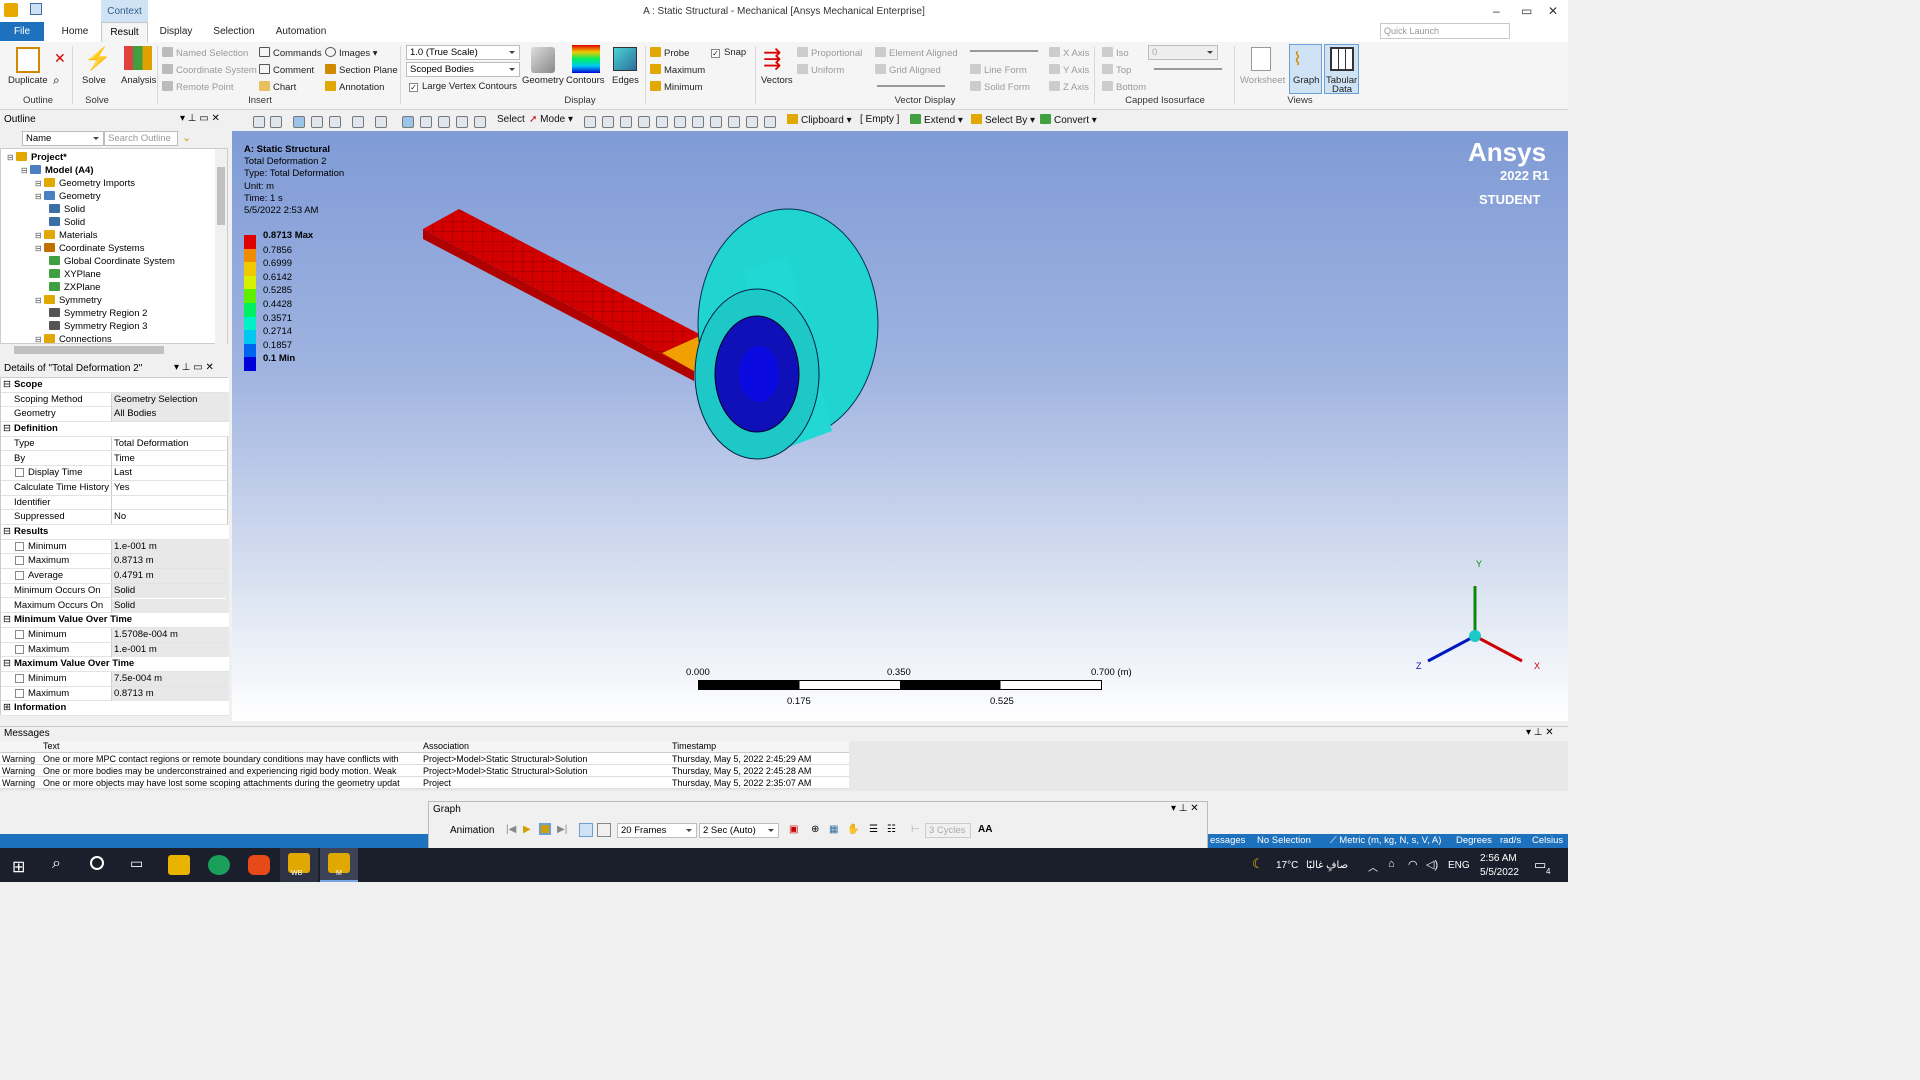 The width and height of the screenshot is (1920, 1080). Describe the element at coordinates (85, 183) in the screenshot. I see `outline-tree-item: ⊟ Geometry Imports` at that location.